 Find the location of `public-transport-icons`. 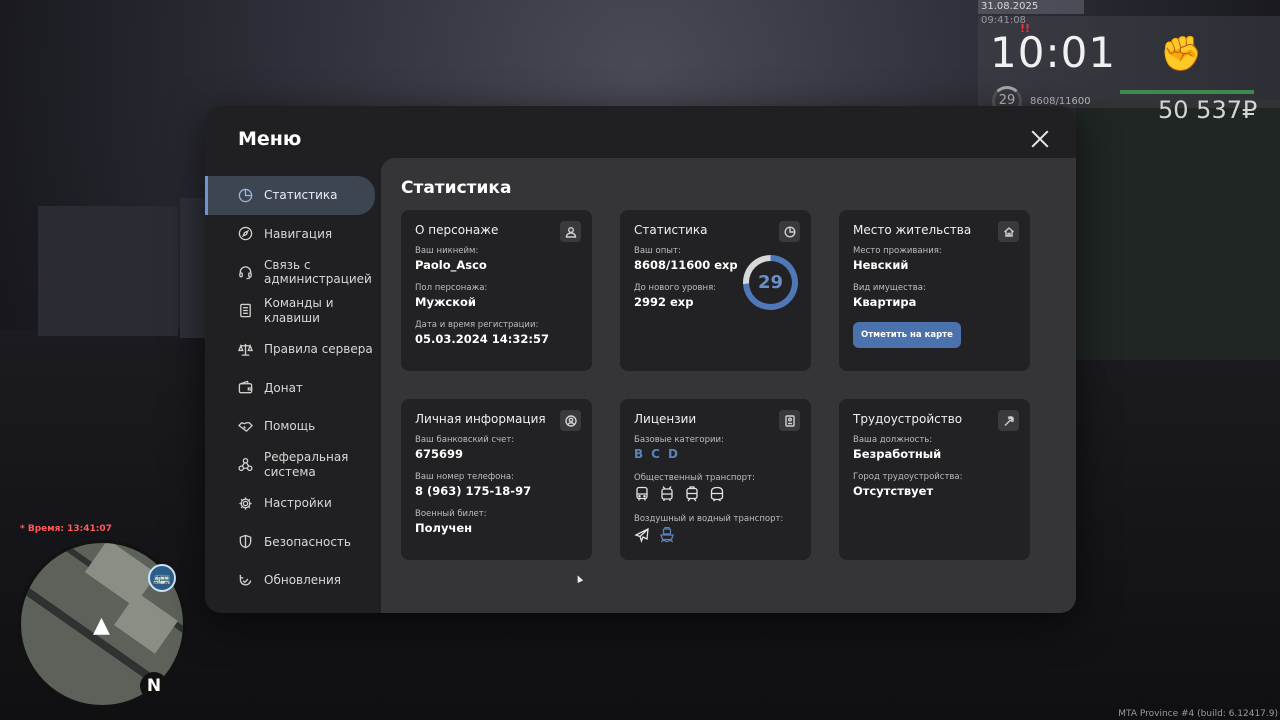

public-transport-icons is located at coordinates (715, 494).